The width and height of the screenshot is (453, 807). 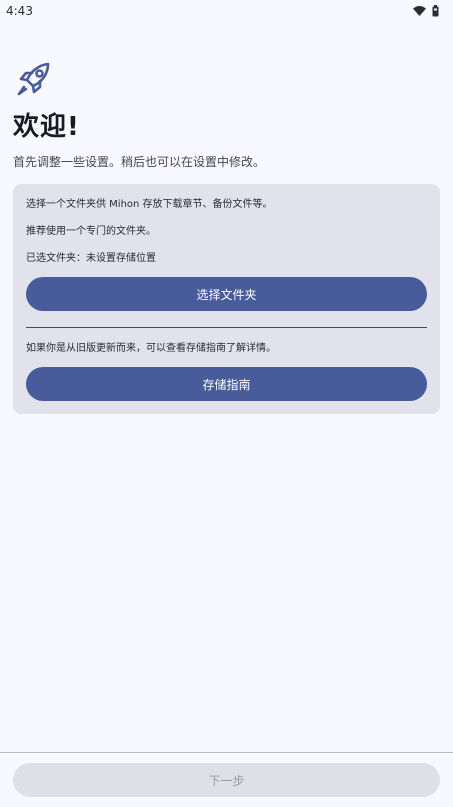 What do you see at coordinates (226, 327) in the screenshot?
I see `divider` at bounding box center [226, 327].